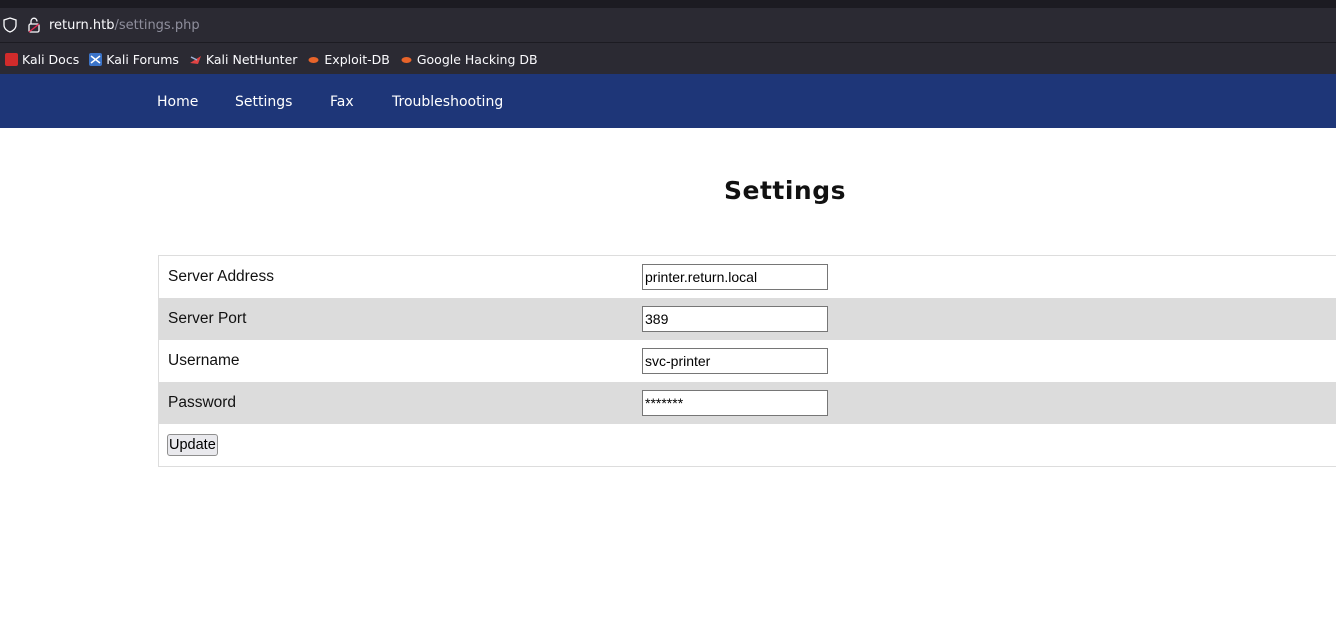  I want to click on bookmark-exploit-db: Exploit-DB, so click(348, 59).